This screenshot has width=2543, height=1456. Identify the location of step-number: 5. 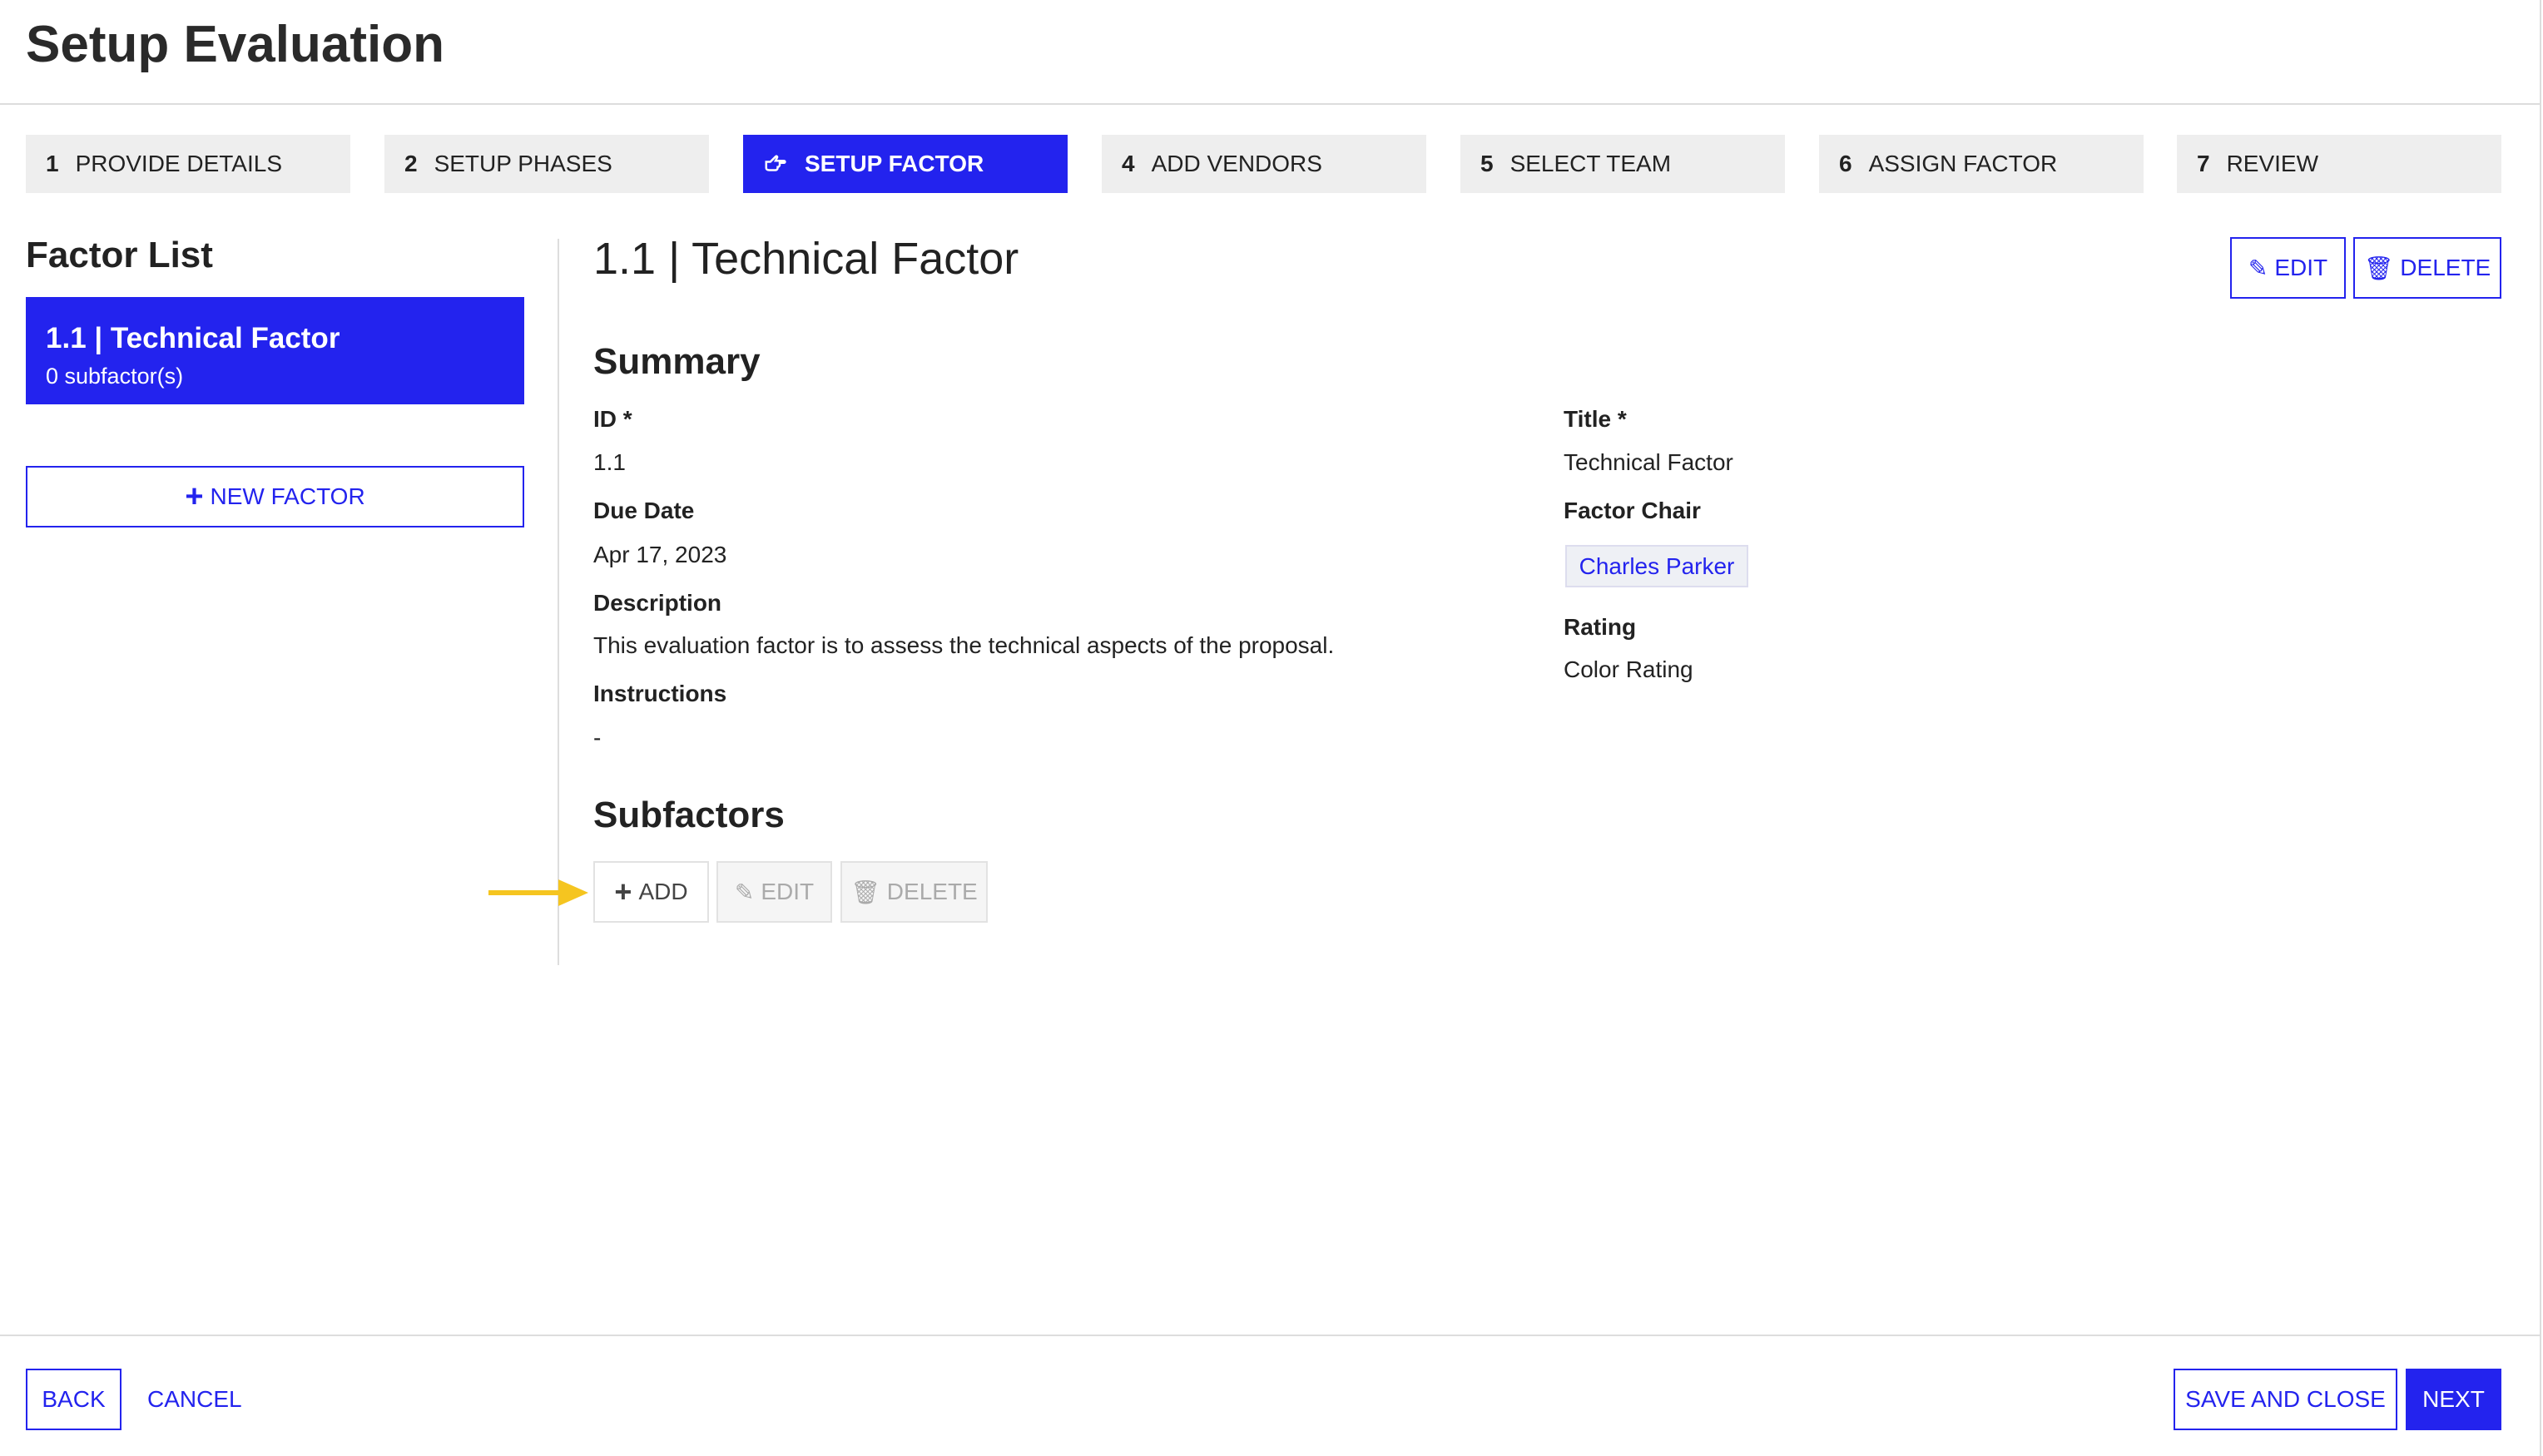
(1487, 163).